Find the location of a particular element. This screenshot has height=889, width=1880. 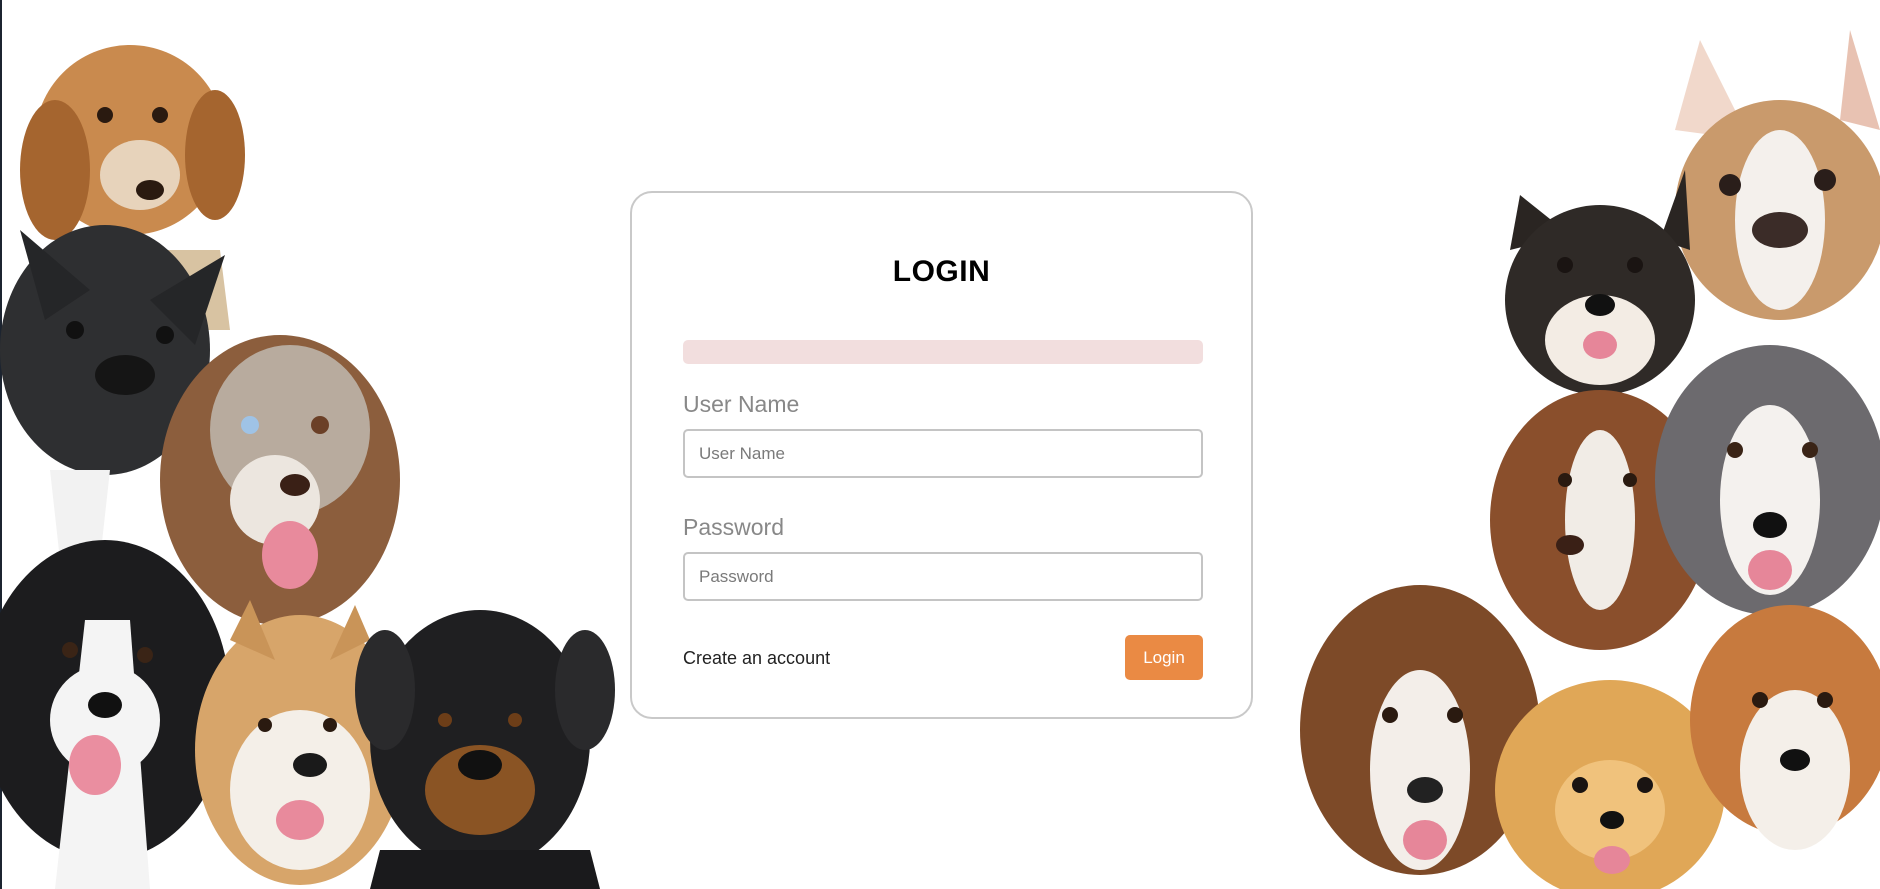

dog-aussie-merle is located at coordinates (280, 480).